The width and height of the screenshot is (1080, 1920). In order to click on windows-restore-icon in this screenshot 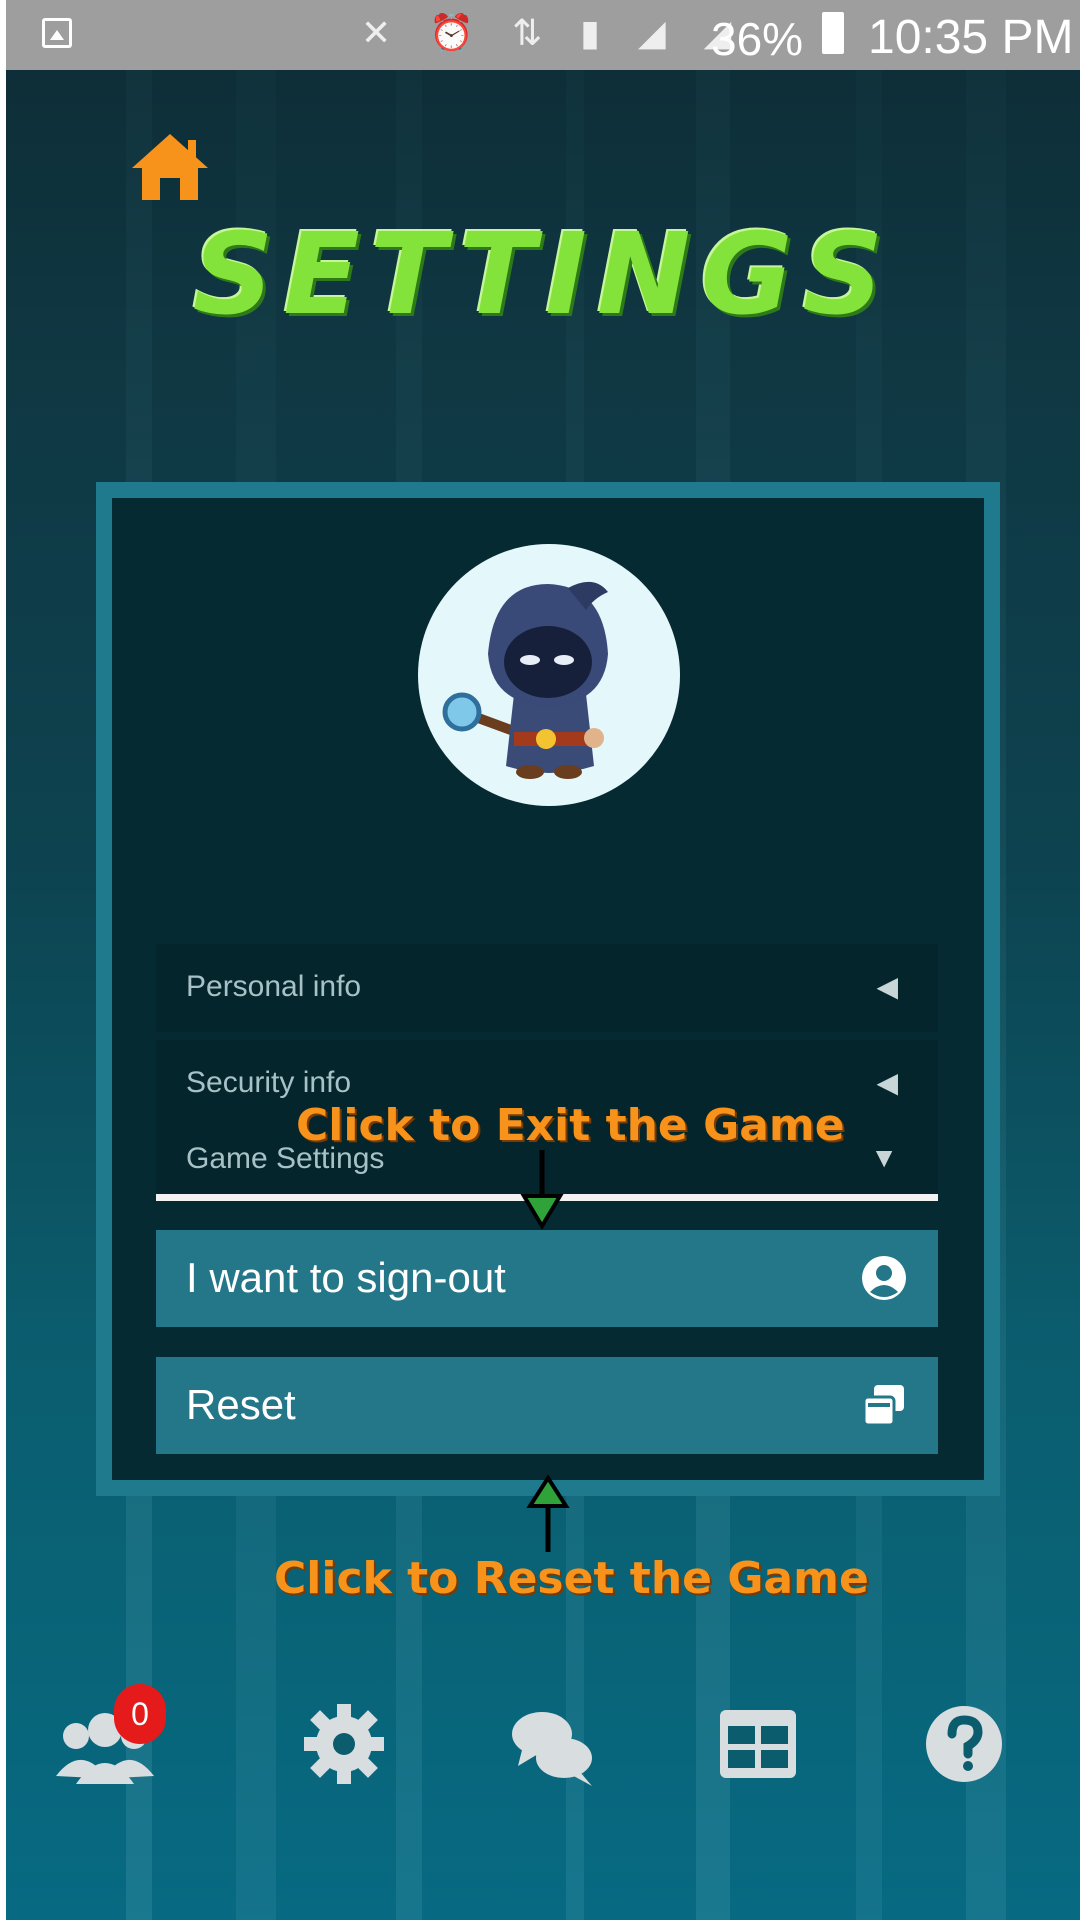, I will do `click(883, 1406)`.